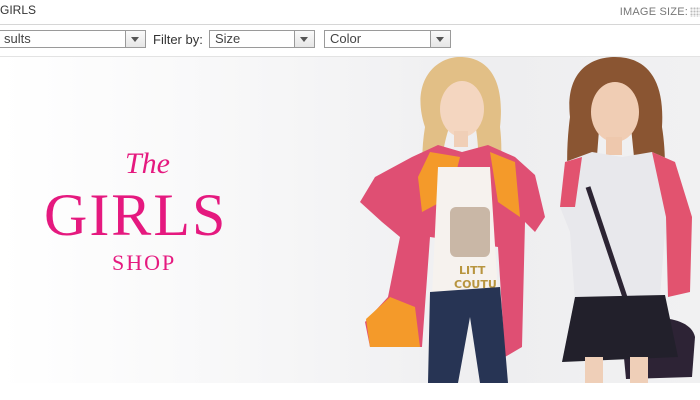 Image resolution: width=700 pixels, height=400 pixels. I want to click on color-filter-select: Color, so click(387, 39).